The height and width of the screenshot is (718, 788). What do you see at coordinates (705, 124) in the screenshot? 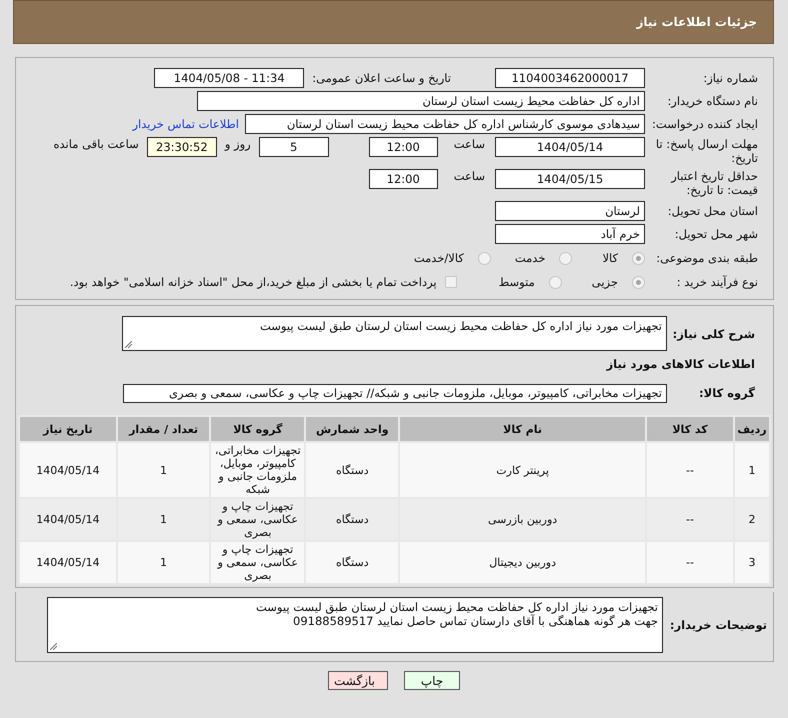
I see `field-label: ایجاد کننده درخواست:` at bounding box center [705, 124].